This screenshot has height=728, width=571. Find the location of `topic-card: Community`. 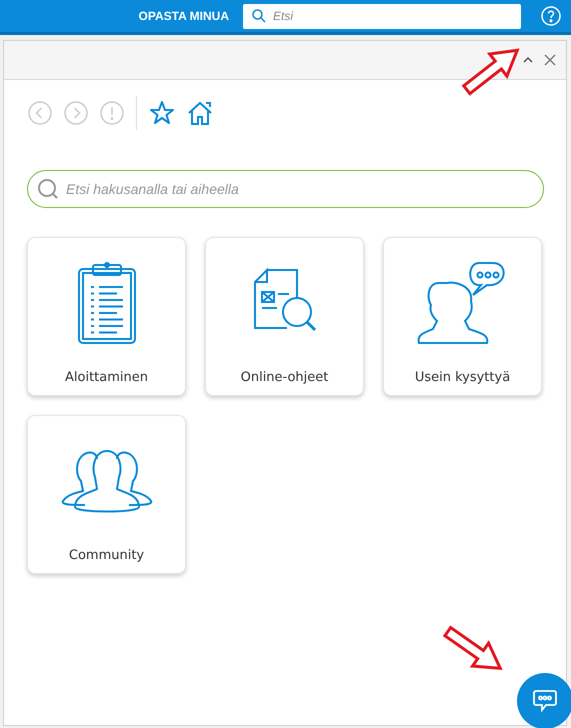

topic-card: Community is located at coordinates (106, 494).